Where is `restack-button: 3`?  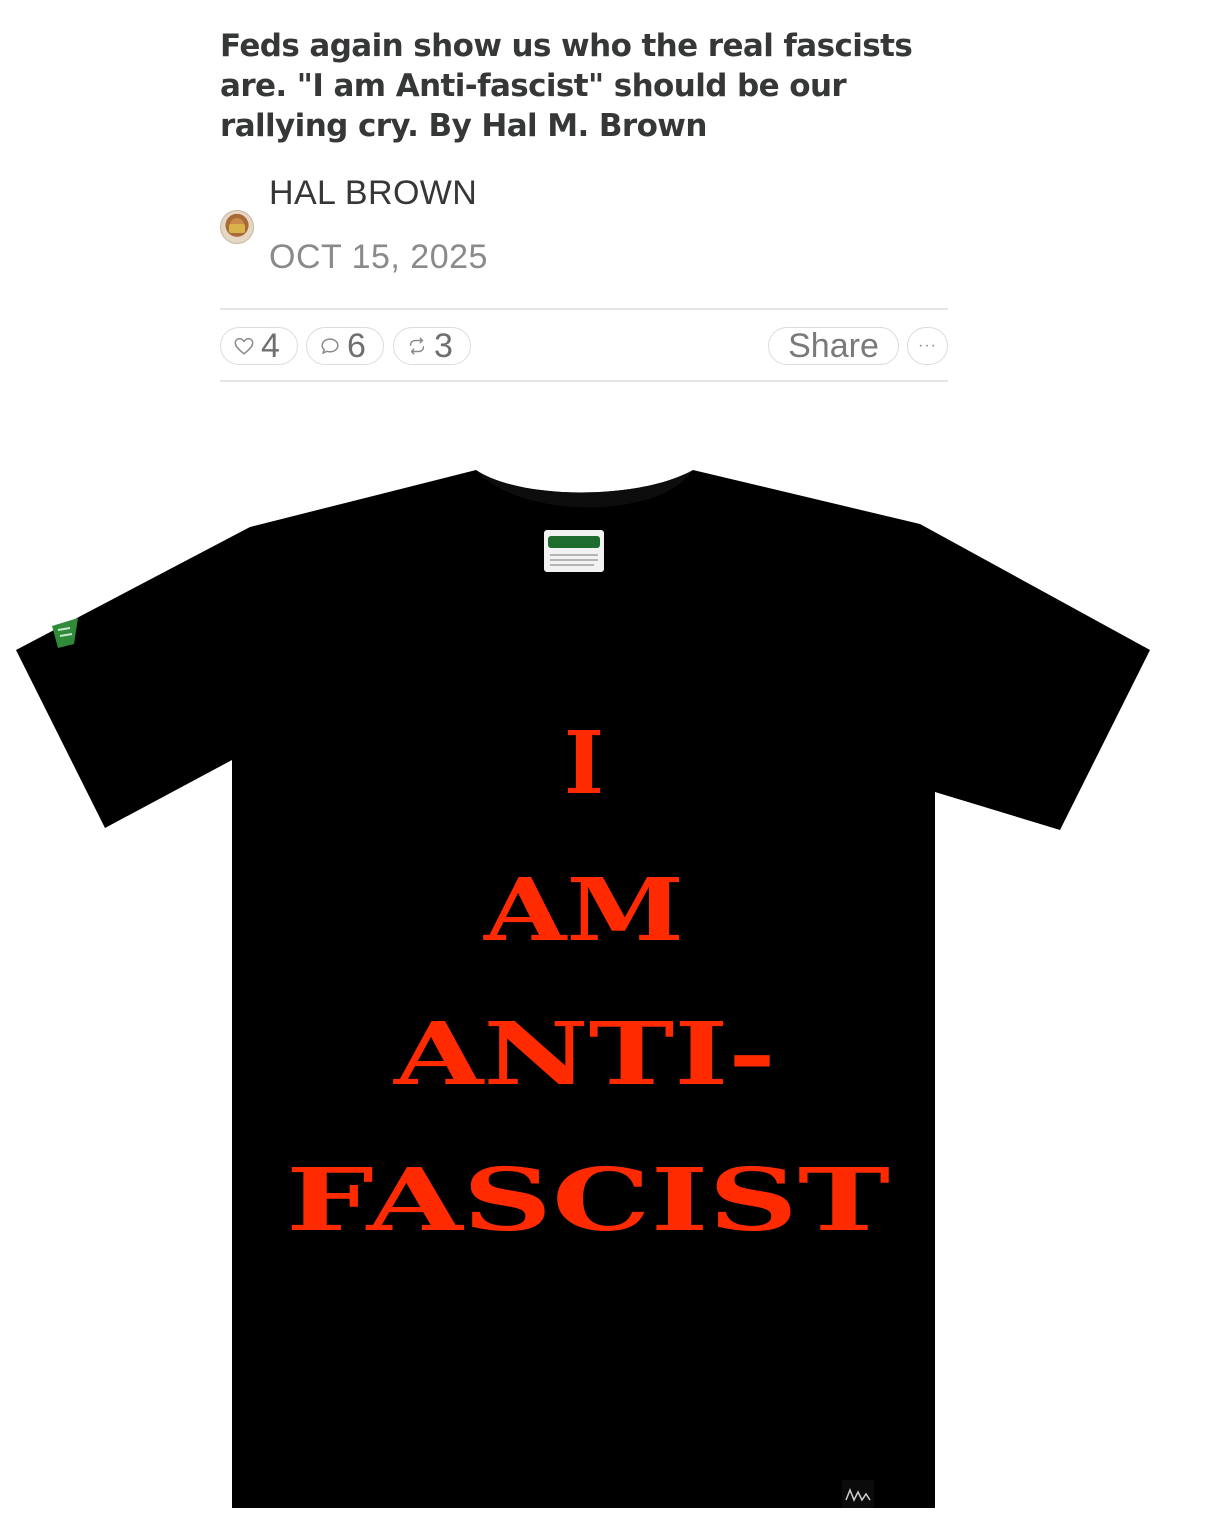 restack-button: 3 is located at coordinates (432, 346).